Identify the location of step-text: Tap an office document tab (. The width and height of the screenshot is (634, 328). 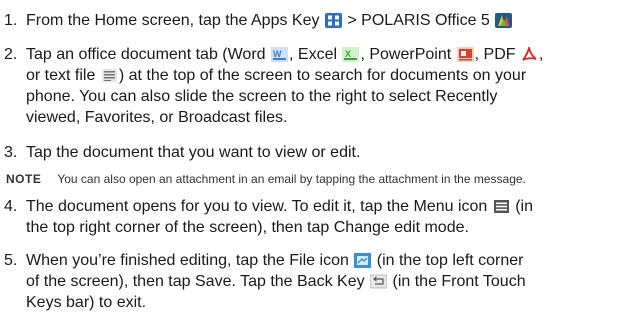
(127, 54).